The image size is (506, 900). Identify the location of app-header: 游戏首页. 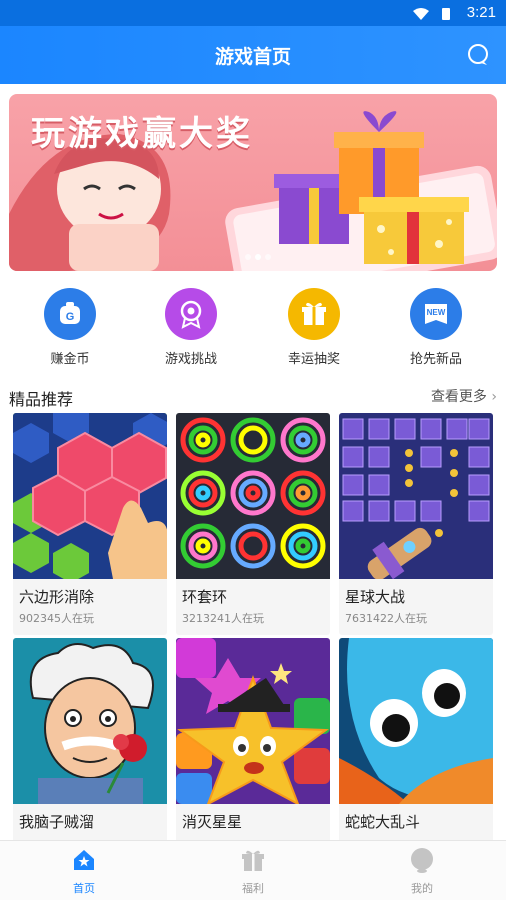
(253, 55).